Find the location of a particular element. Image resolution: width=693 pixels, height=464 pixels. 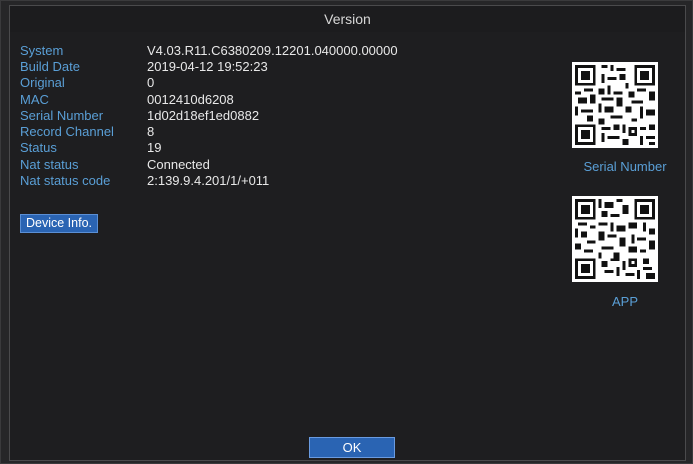

app-qr-label: APP is located at coordinates (624, 301).